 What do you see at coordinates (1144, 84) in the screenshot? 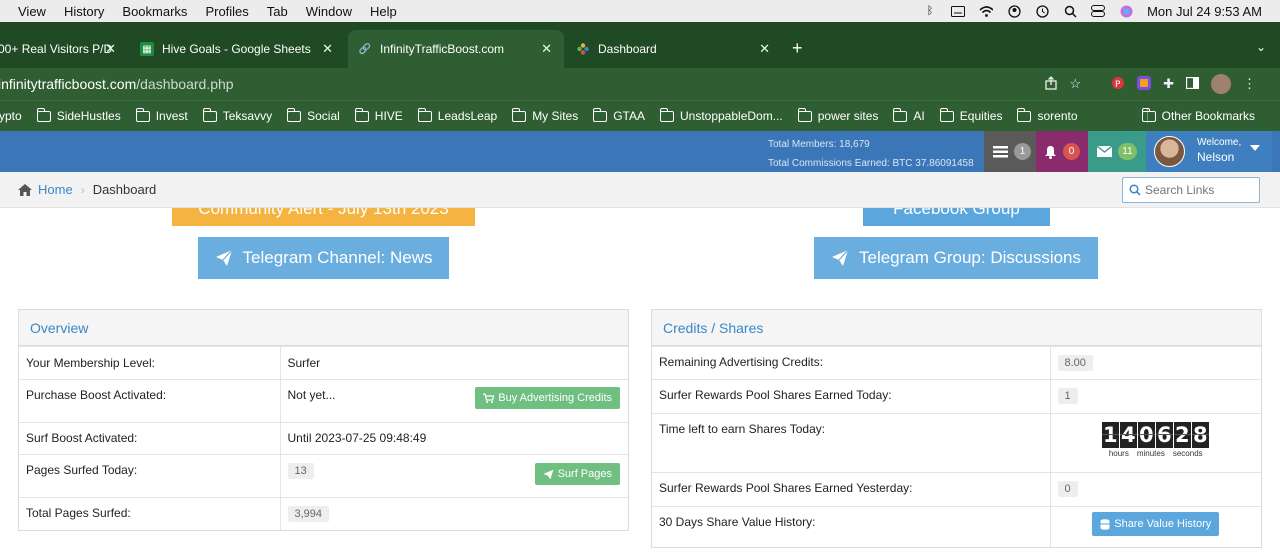
I see `extension-colorful-icon` at bounding box center [1144, 84].